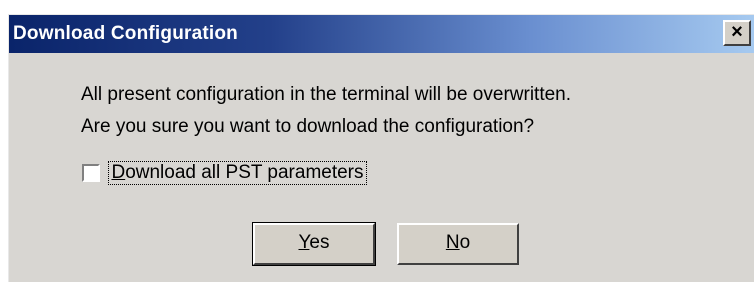 Image resolution: width=754 pixels, height=282 pixels. What do you see at coordinates (91, 173) in the screenshot?
I see `download-all-pst-parameters-checkbox` at bounding box center [91, 173].